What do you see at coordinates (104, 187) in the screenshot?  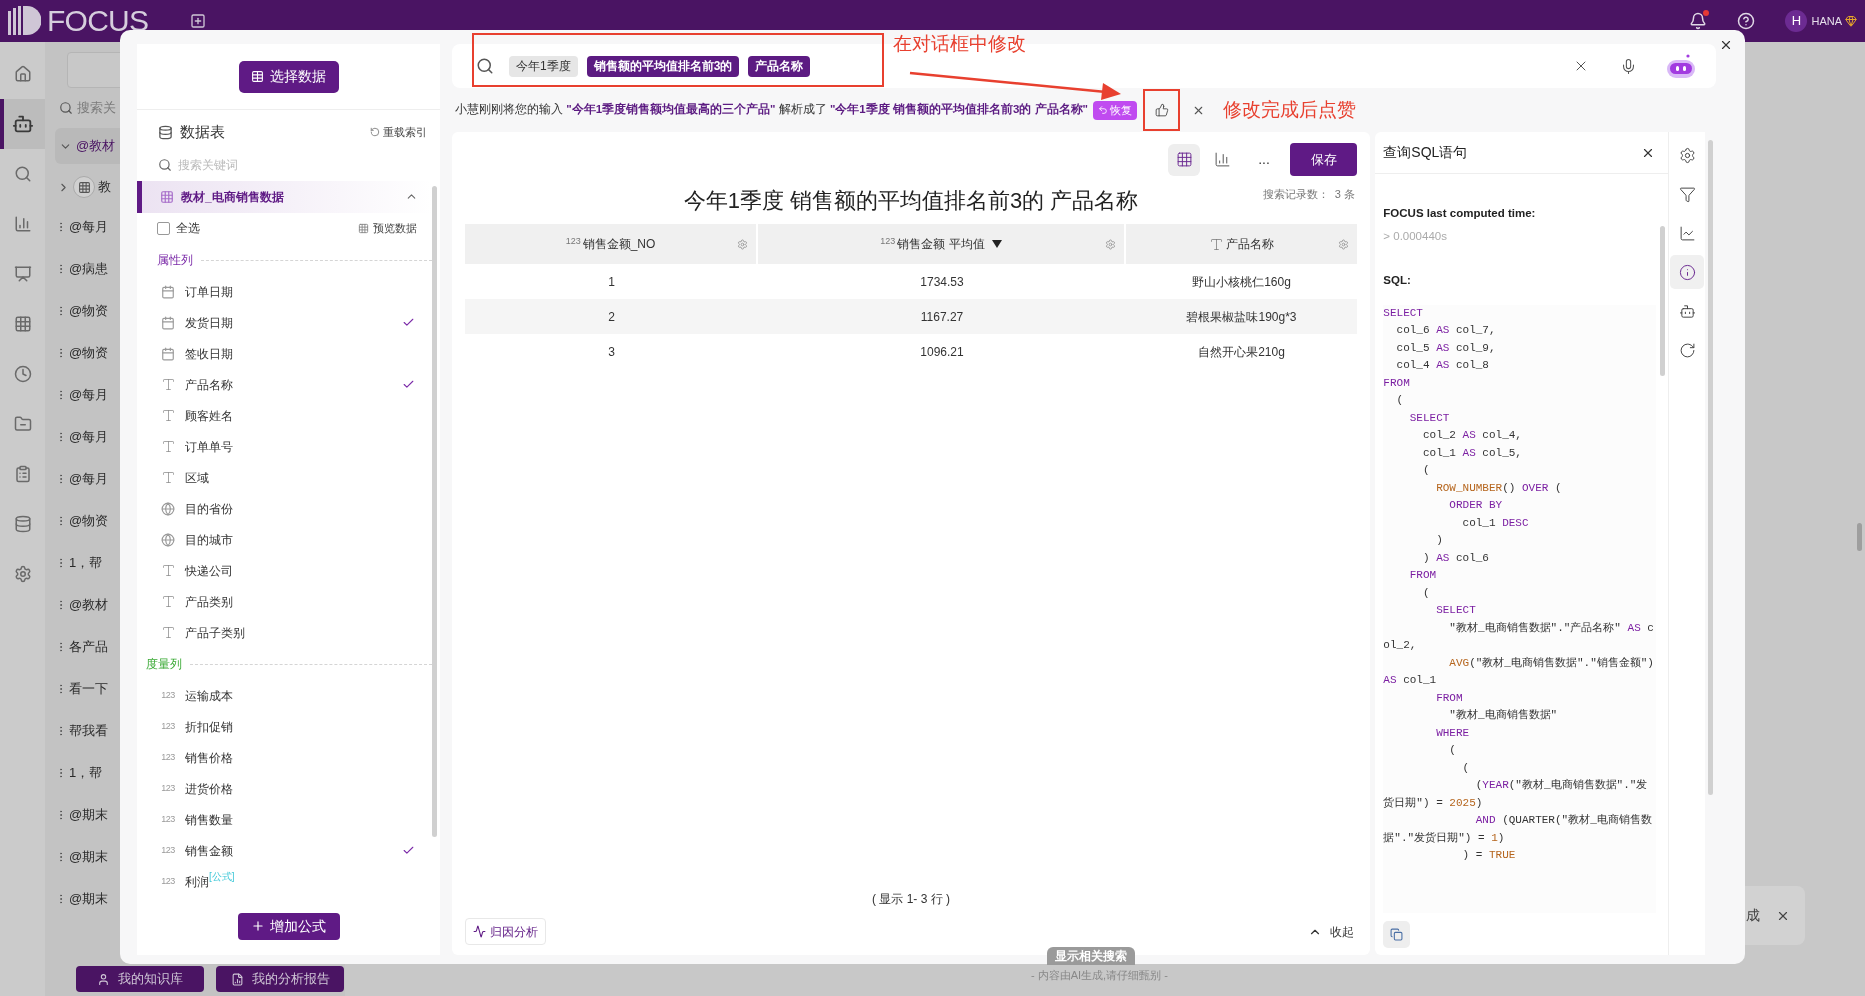 I see `dataset-label: 教` at bounding box center [104, 187].